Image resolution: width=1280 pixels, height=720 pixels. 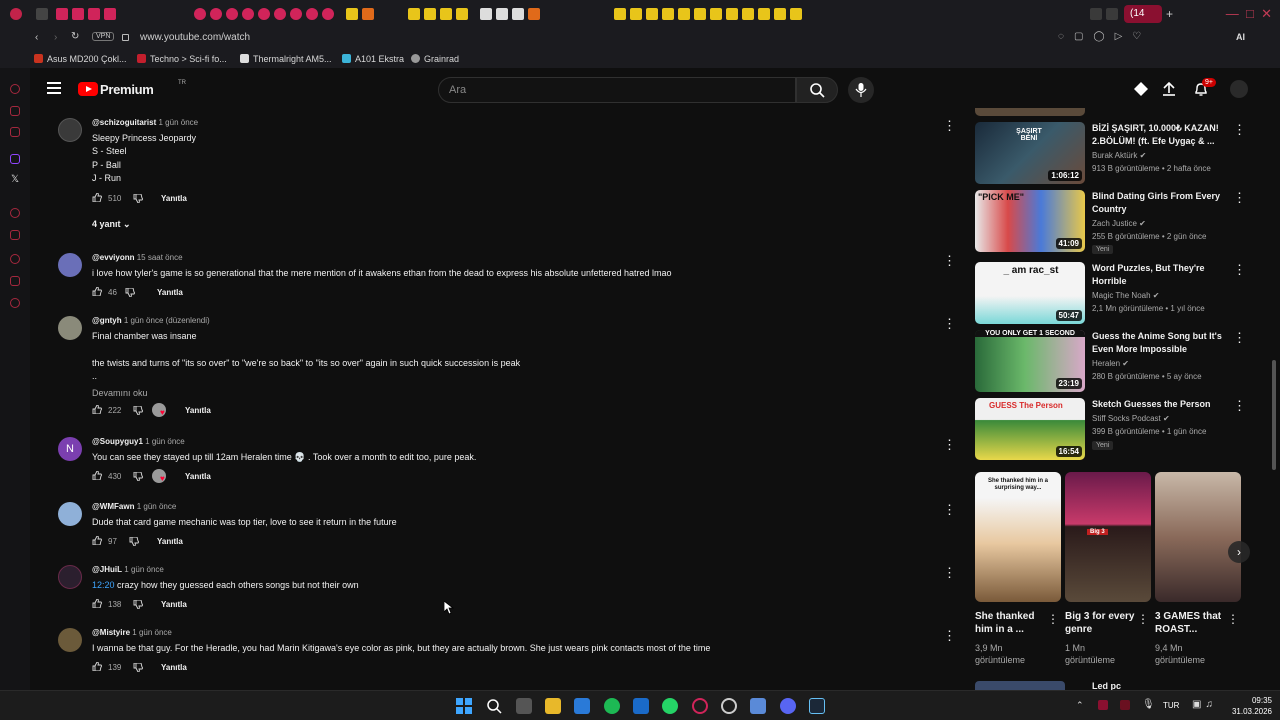 I want to click on language-indicator: TUR, so click(x=1171, y=705).